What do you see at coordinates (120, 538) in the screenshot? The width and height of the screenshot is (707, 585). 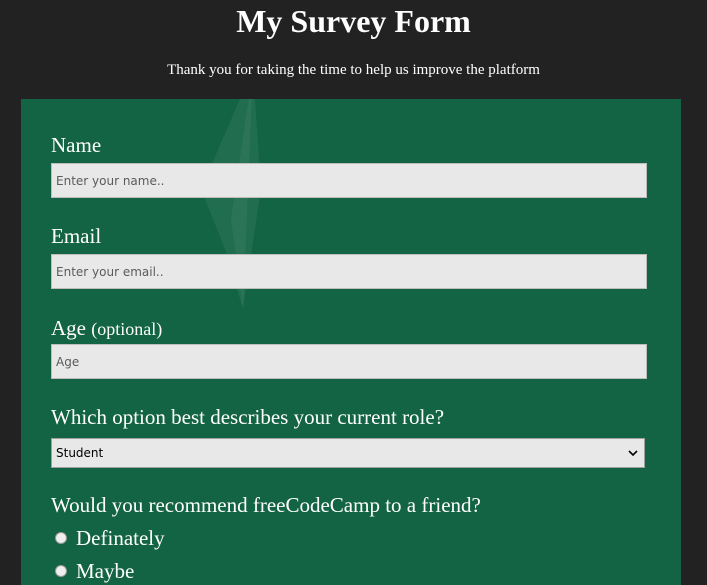 I see `radio-label-definately: Definately` at bounding box center [120, 538].